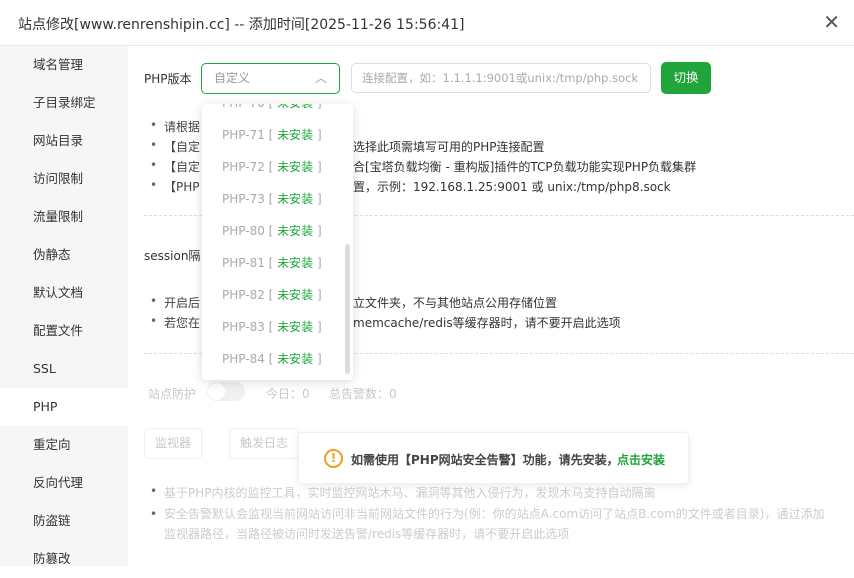 This screenshot has width=854, height=578. What do you see at coordinates (272, 262) in the screenshot?
I see `php-option: PHP-81 [ 未安装 ]` at bounding box center [272, 262].